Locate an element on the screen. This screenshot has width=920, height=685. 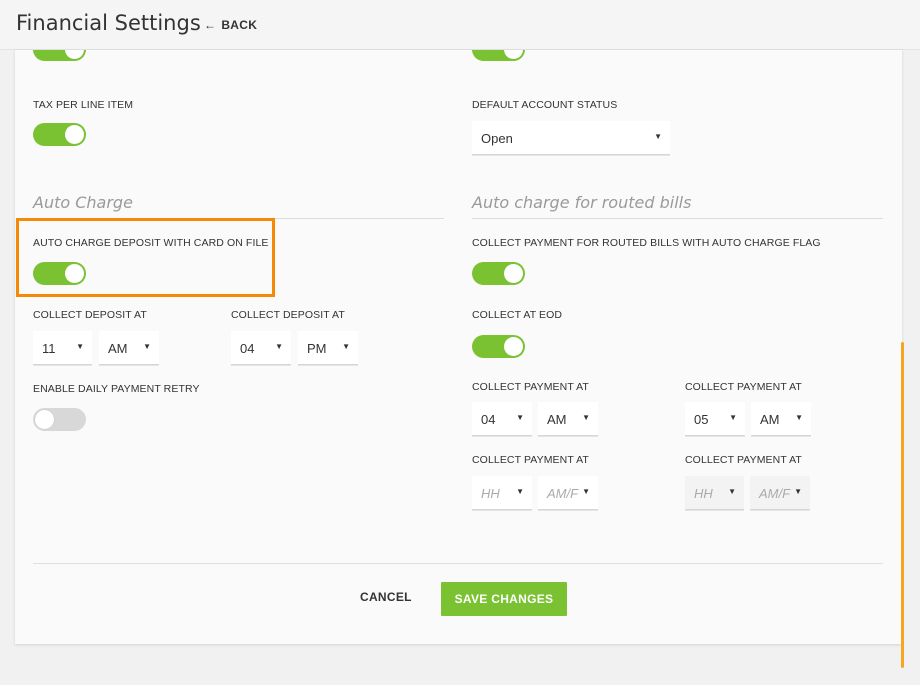
collect-payment-4-ampm-select: AM/F ▼ is located at coordinates (780, 493).